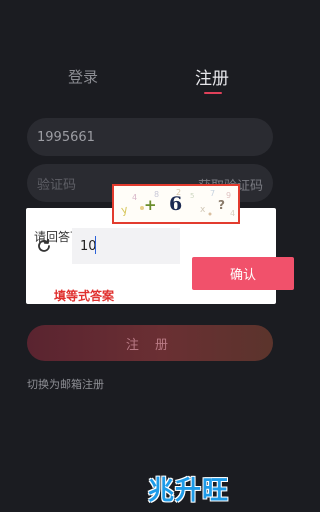 The height and width of the screenshot is (512, 320). Describe the element at coordinates (192, 196) in the screenshot. I see `svg-text: 5` at that location.